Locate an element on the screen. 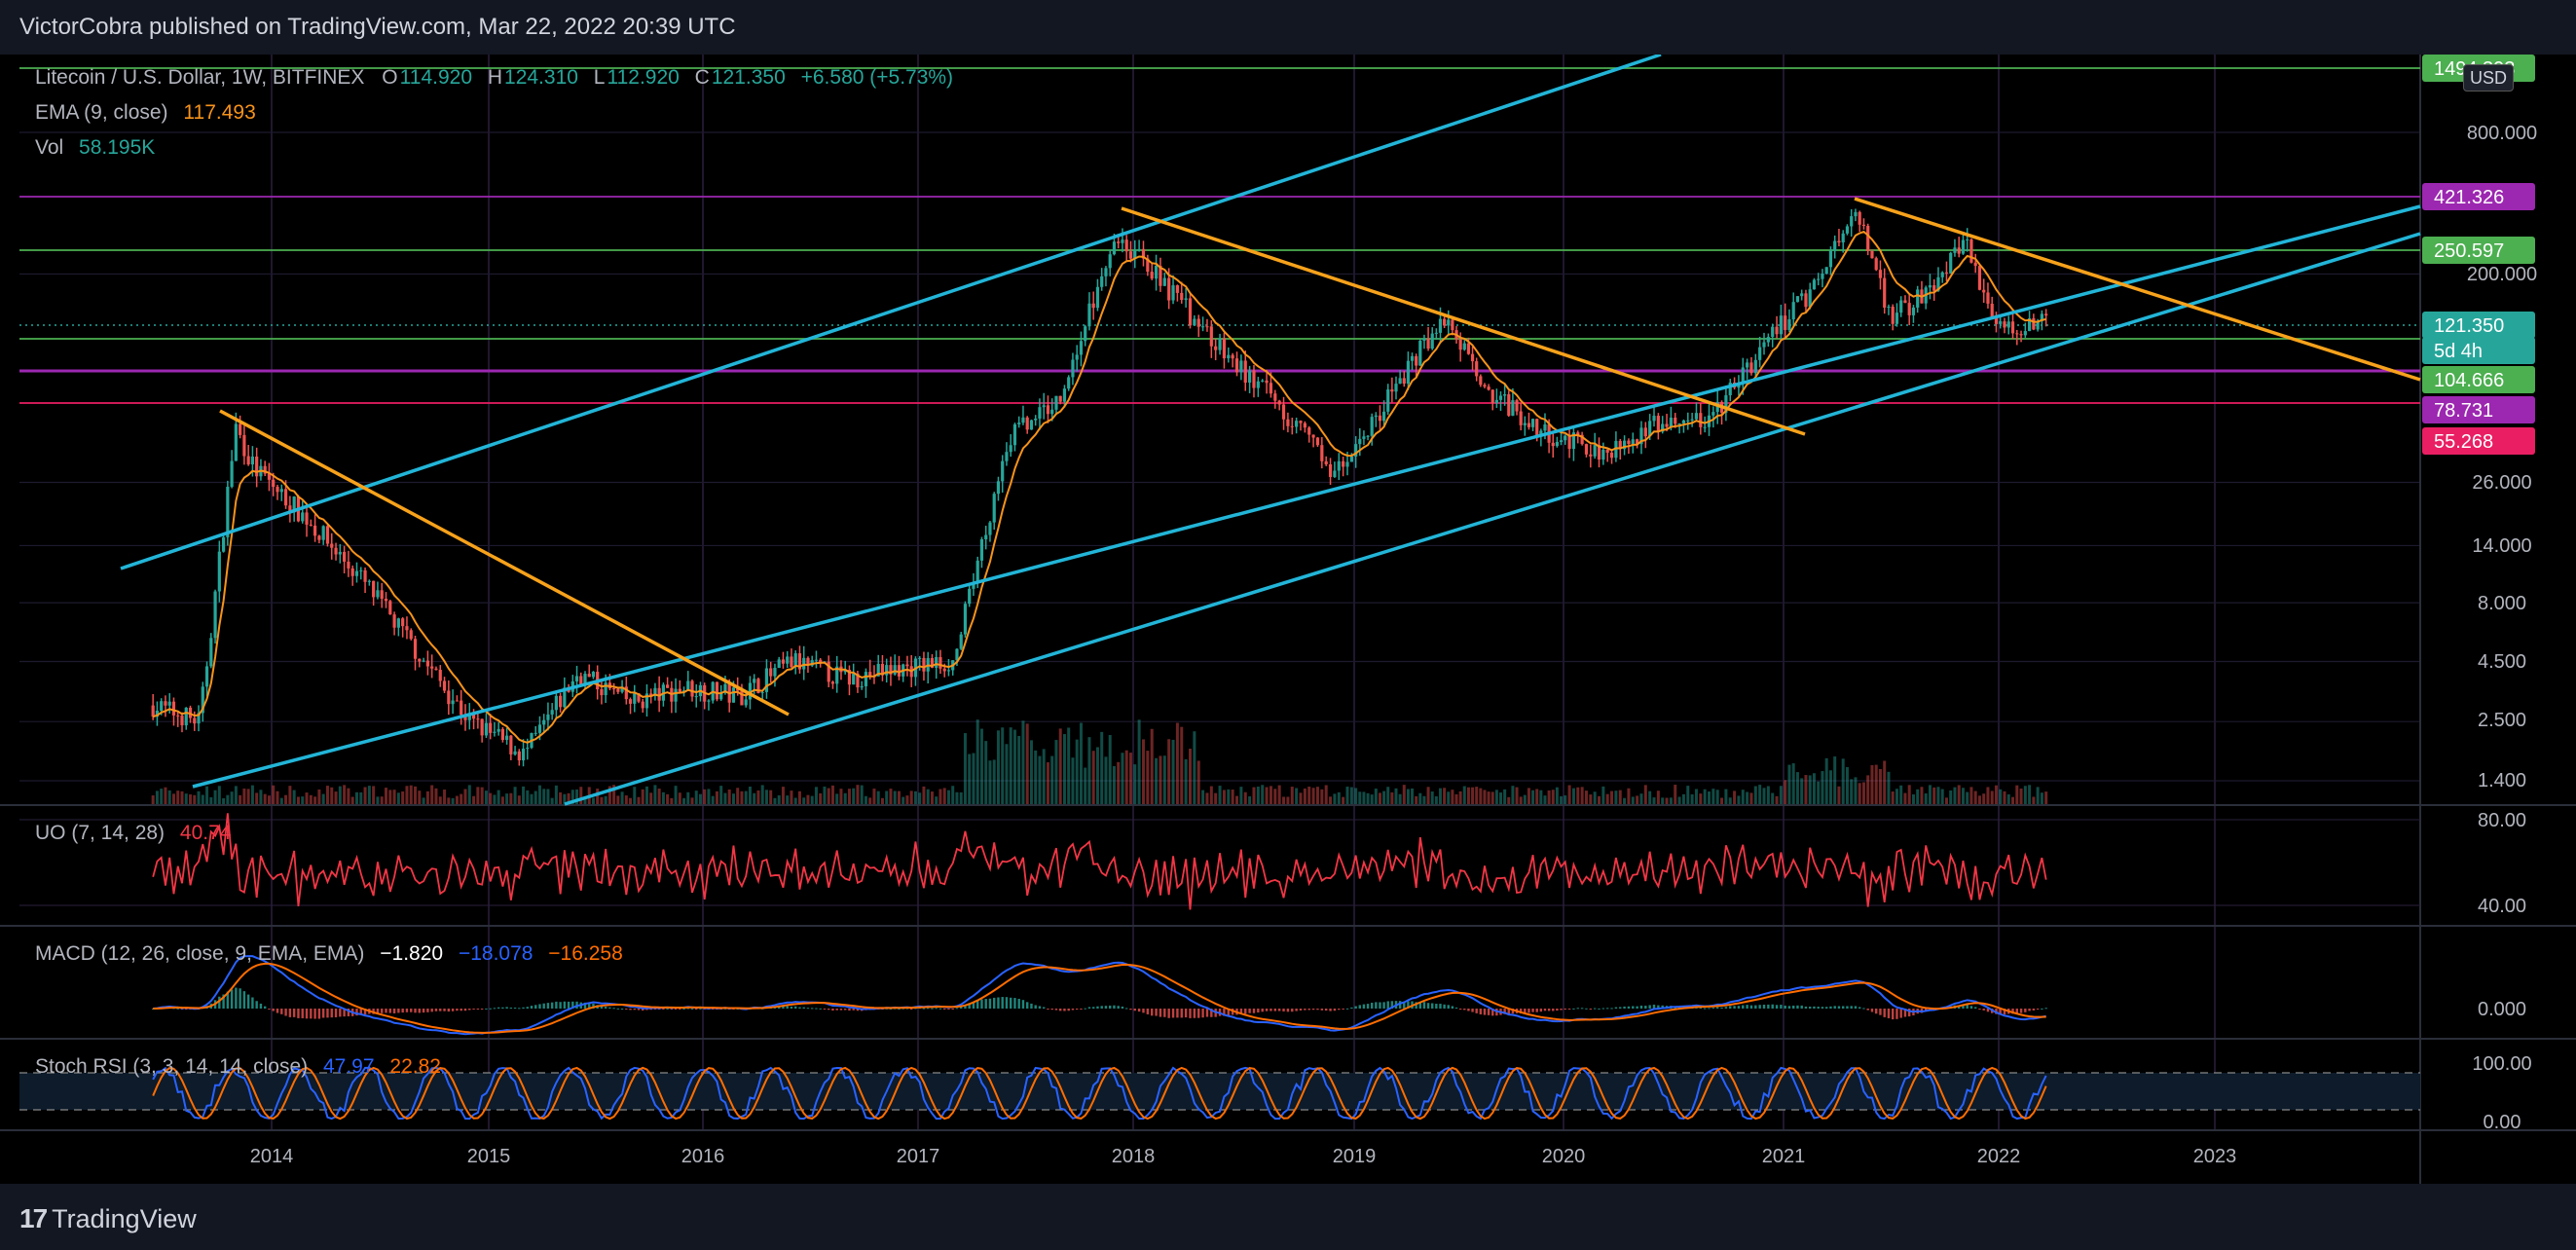 The image size is (2576, 1250). tradingview-logo: 17 TradingView is located at coordinates (108, 1218).